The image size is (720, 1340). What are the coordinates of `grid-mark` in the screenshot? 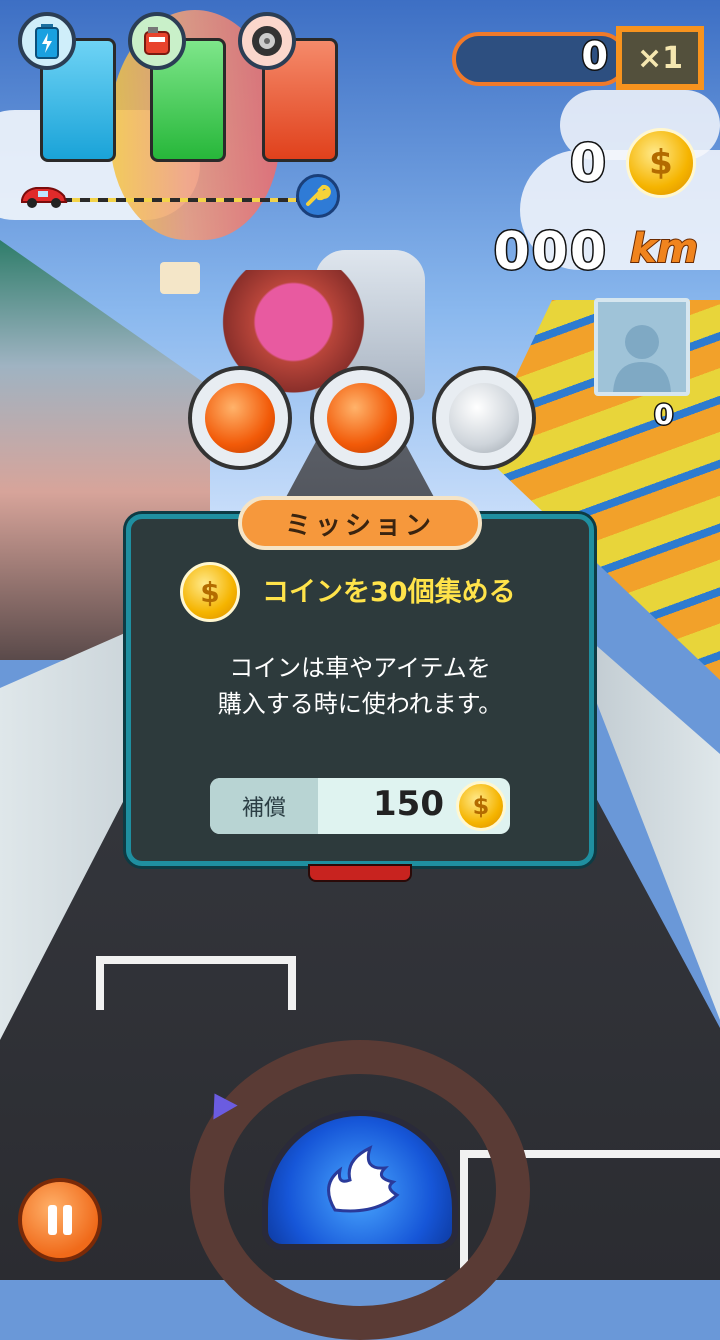 It's located at (196, 983).